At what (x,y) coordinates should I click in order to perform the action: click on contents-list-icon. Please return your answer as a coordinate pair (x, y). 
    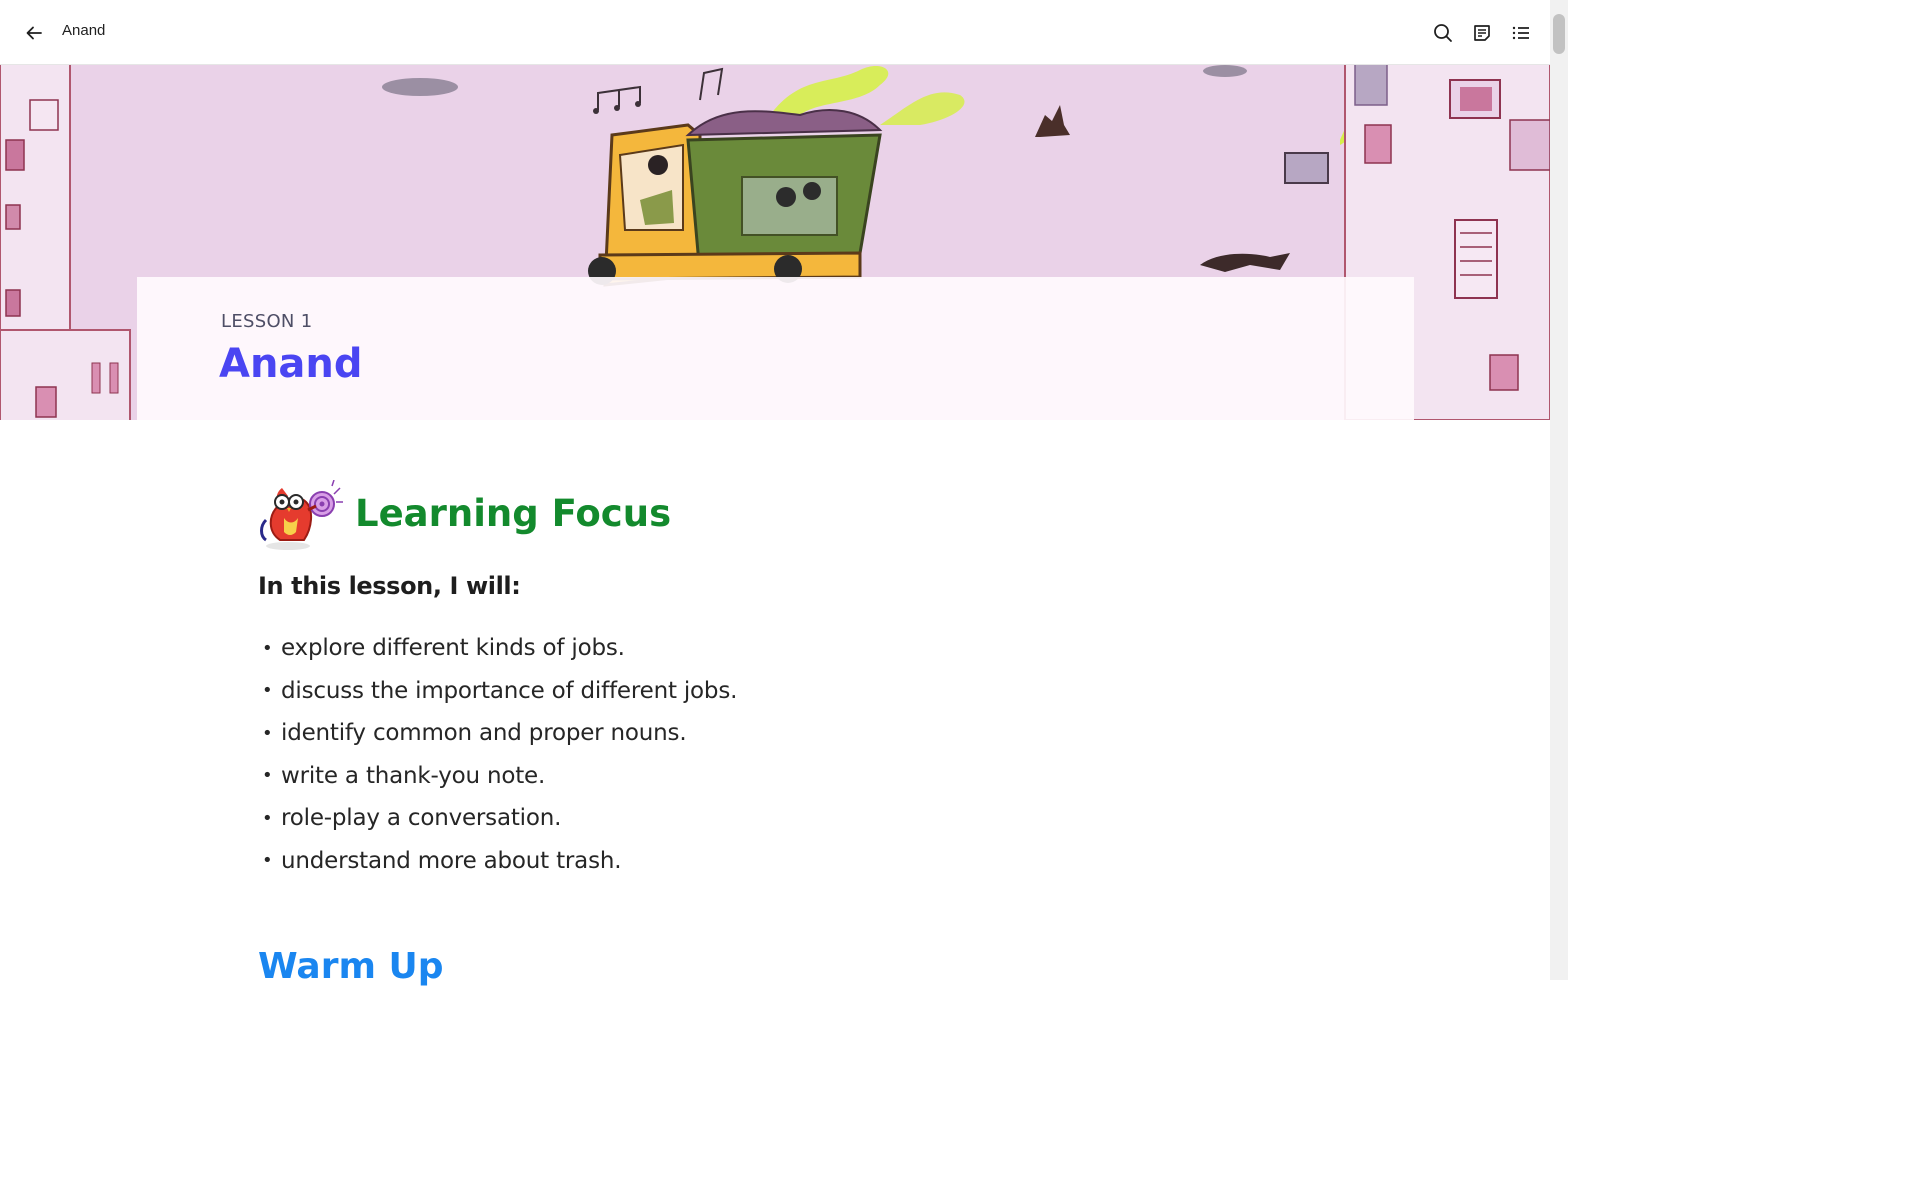
    Looking at the image, I should click on (1520, 33).